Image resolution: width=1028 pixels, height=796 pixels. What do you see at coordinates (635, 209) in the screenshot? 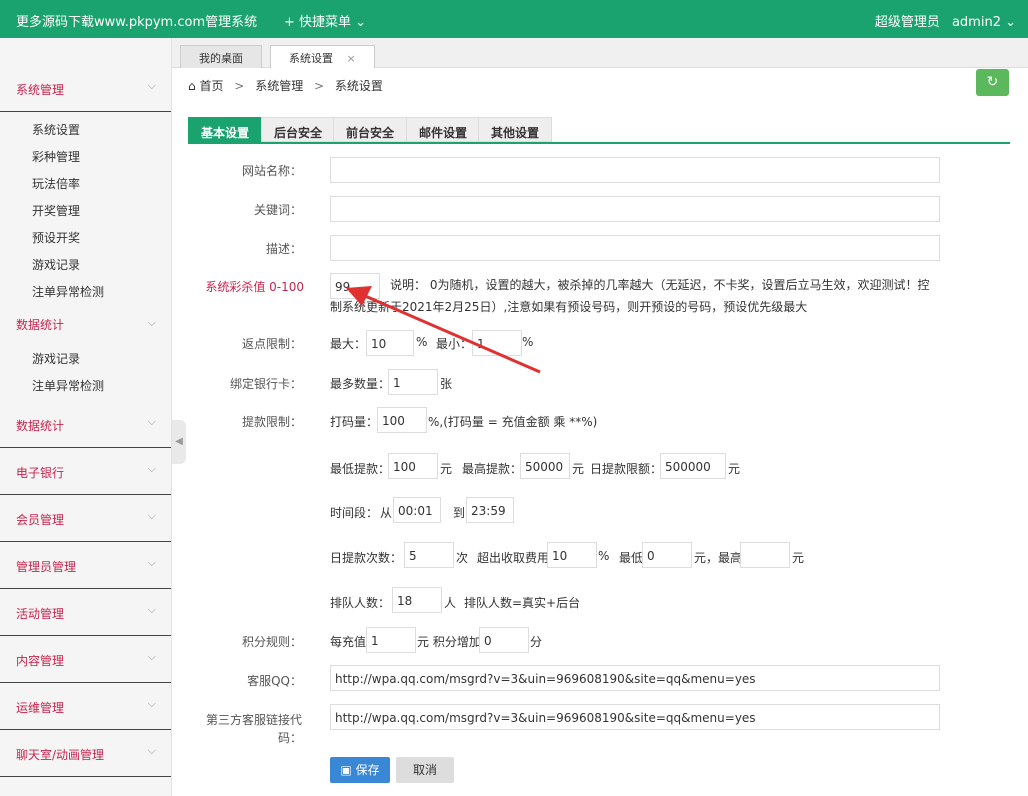
I see `keywords-field` at bounding box center [635, 209].